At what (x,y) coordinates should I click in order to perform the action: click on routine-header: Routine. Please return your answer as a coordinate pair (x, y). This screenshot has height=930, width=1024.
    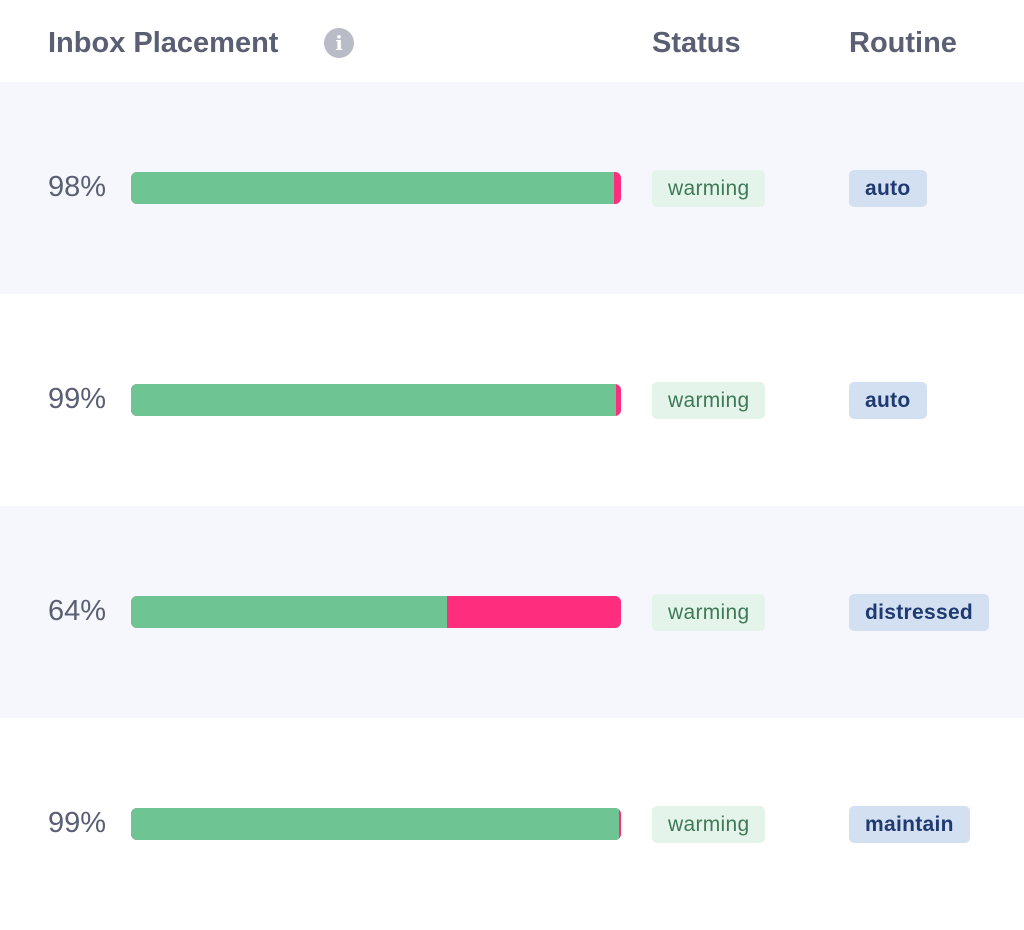
    Looking at the image, I should click on (903, 43).